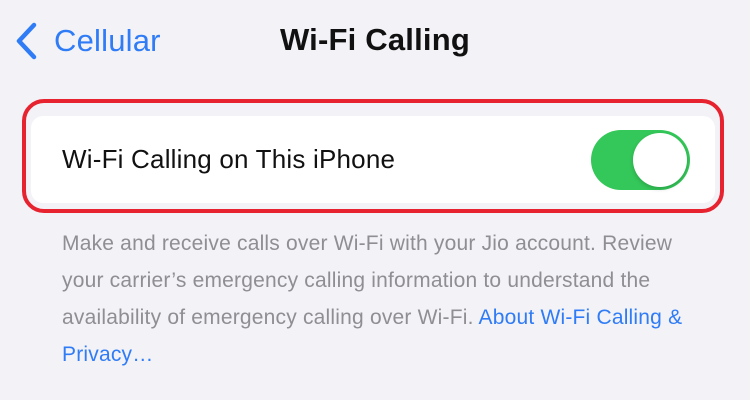  Describe the element at coordinates (660, 160) in the screenshot. I see `toggle-knob` at that location.